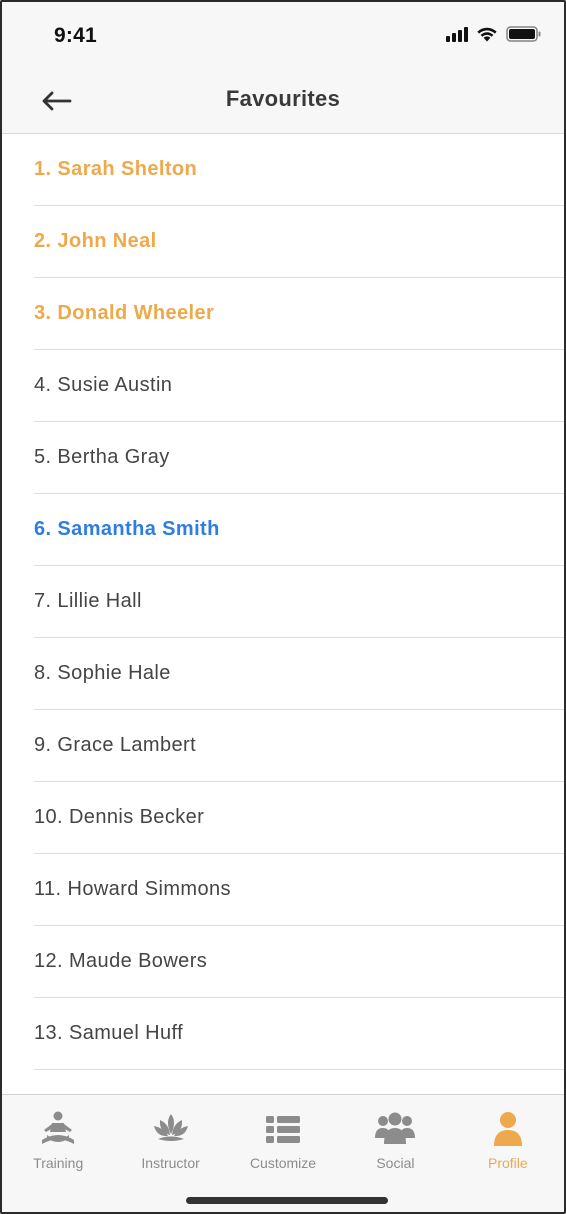  I want to click on tab-instructor: Instructor, so click(170, 1137).